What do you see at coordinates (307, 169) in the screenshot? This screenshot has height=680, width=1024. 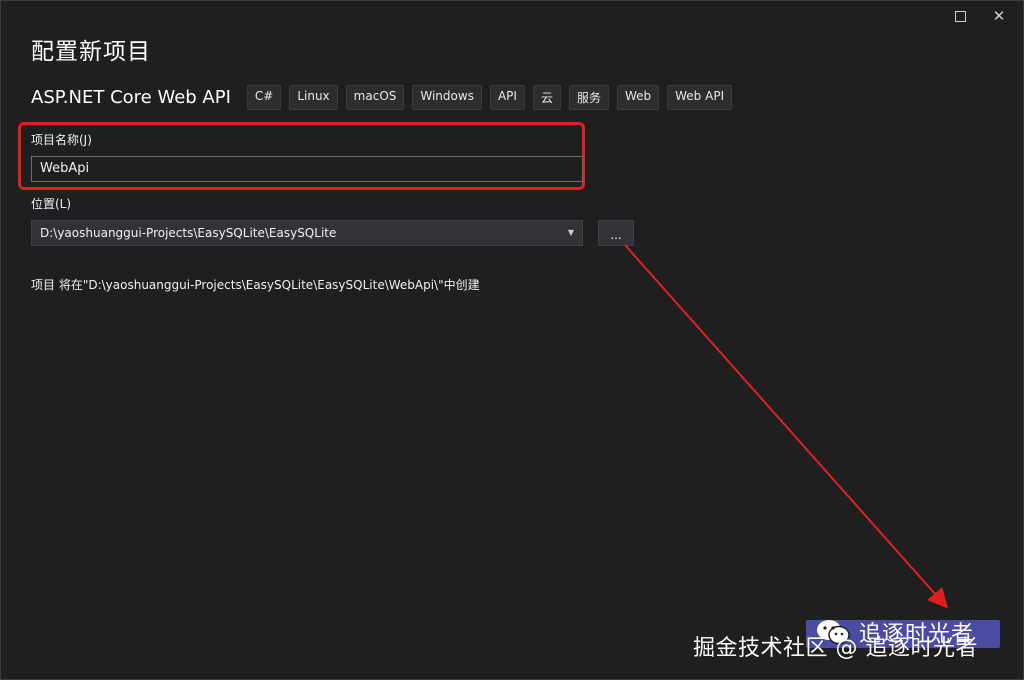 I see `project-name-input: WebApi` at bounding box center [307, 169].